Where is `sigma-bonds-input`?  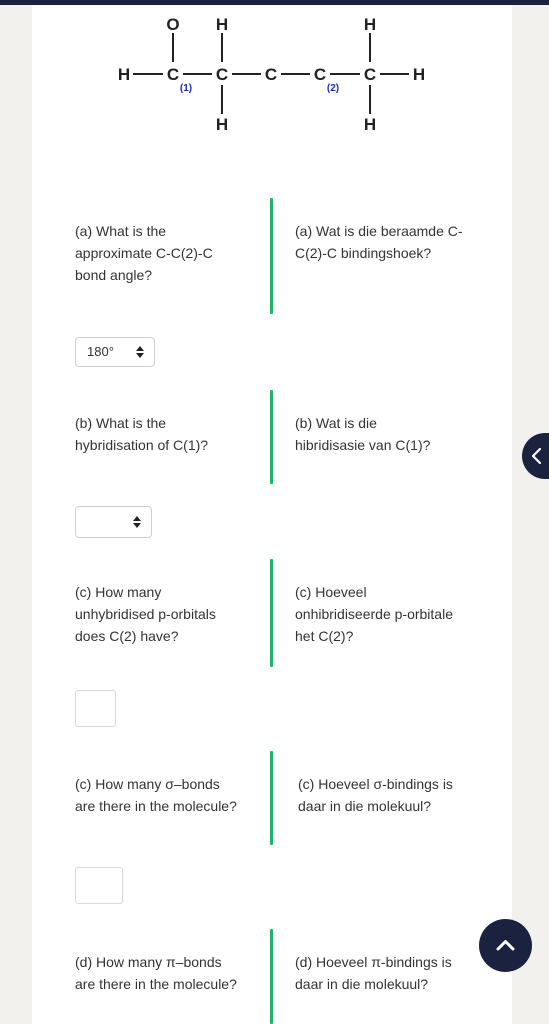
sigma-bonds-input is located at coordinates (99, 885).